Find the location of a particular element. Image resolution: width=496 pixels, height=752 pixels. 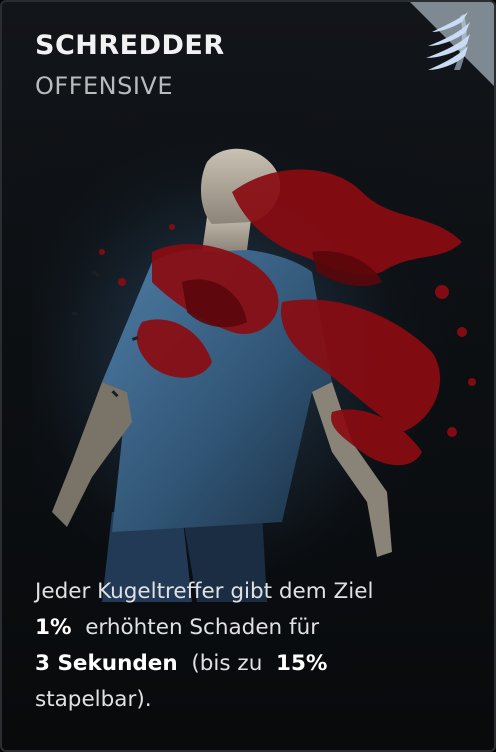

description-text: (bis zu is located at coordinates (227, 663).